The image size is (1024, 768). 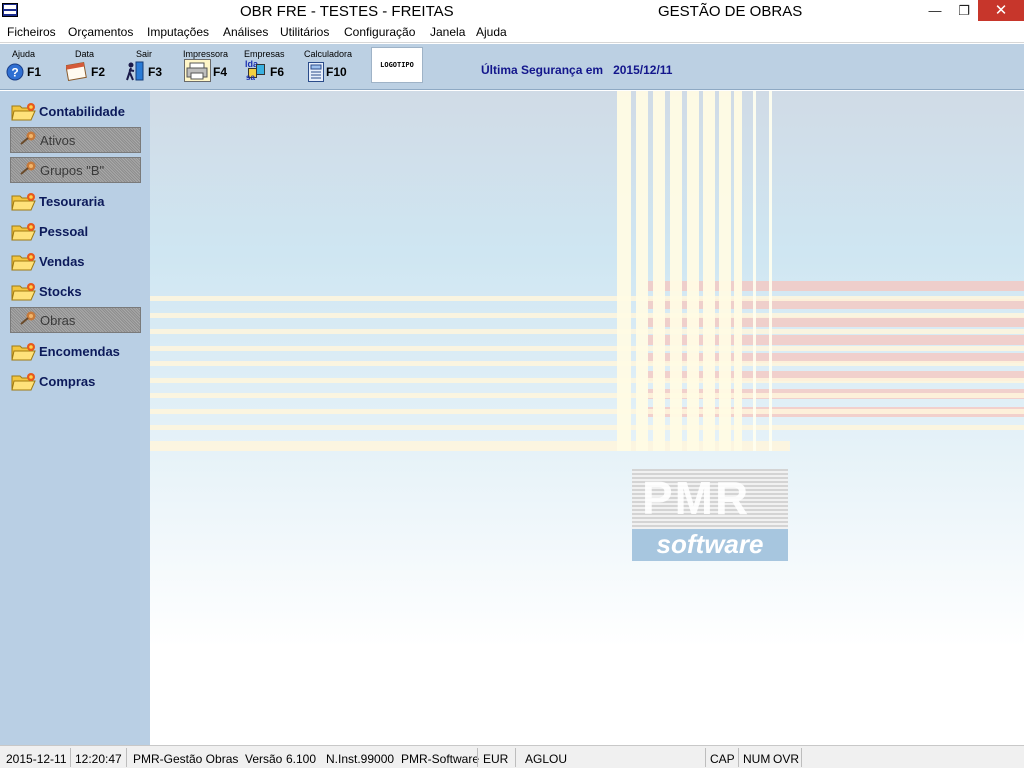 I want to click on help-button: Ajuda ? F1, so click(x=29, y=66).